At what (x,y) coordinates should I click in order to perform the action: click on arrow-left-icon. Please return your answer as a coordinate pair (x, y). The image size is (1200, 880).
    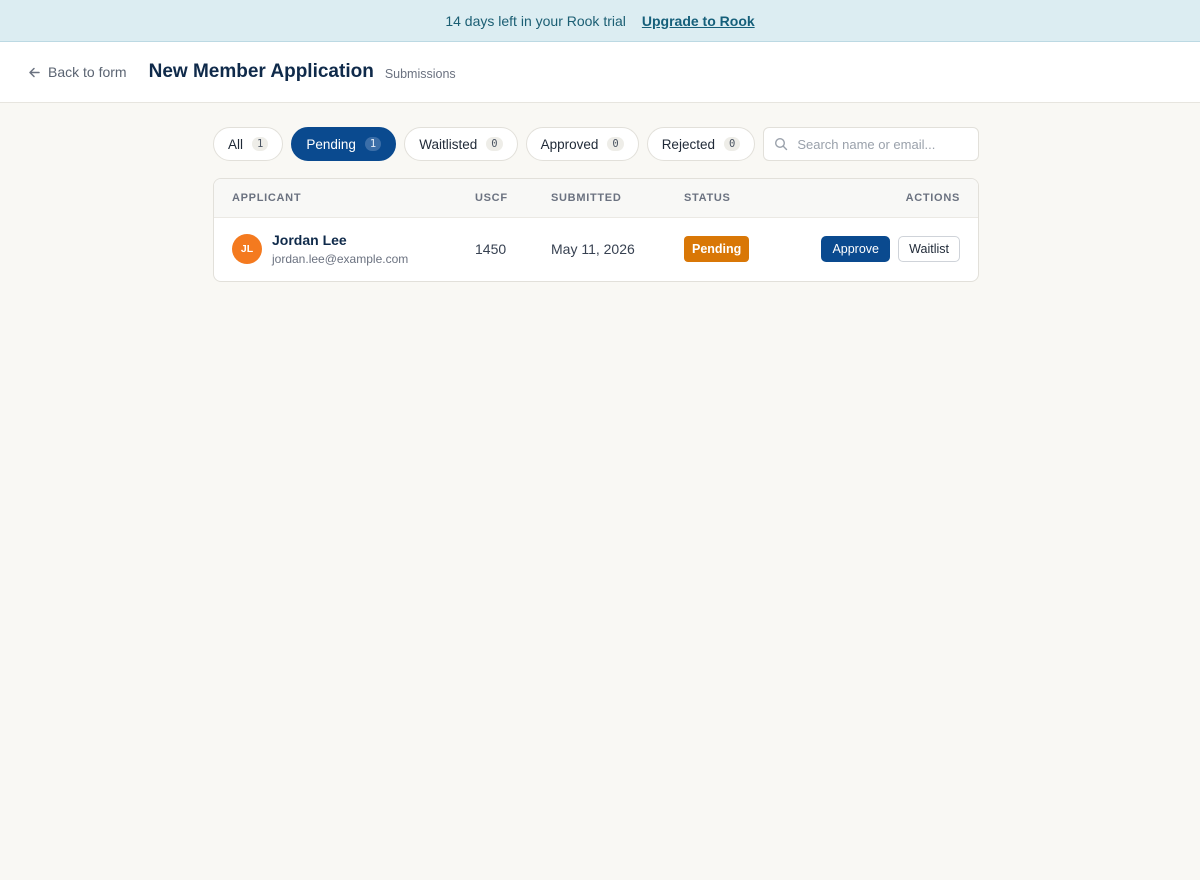
    Looking at the image, I should click on (34, 72).